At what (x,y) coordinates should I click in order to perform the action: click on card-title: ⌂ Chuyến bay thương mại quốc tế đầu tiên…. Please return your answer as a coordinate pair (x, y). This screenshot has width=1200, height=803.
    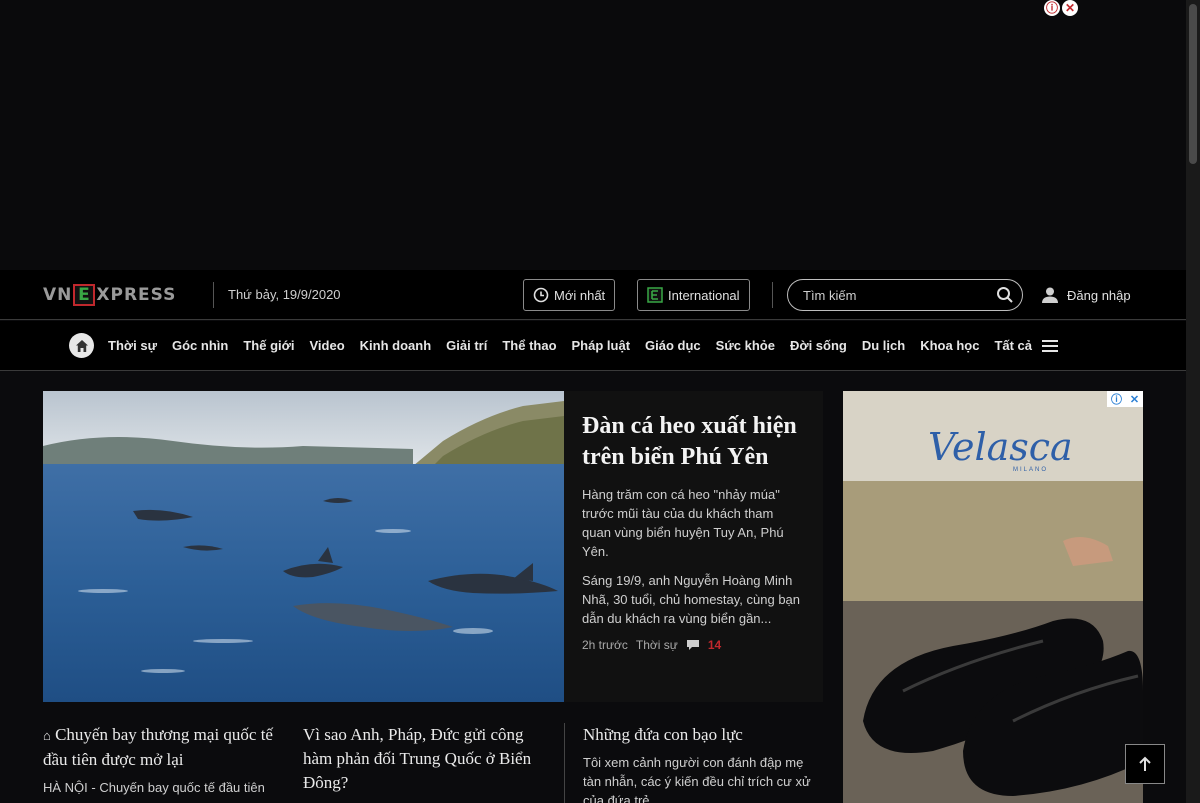
    Looking at the image, I should click on (163, 747).